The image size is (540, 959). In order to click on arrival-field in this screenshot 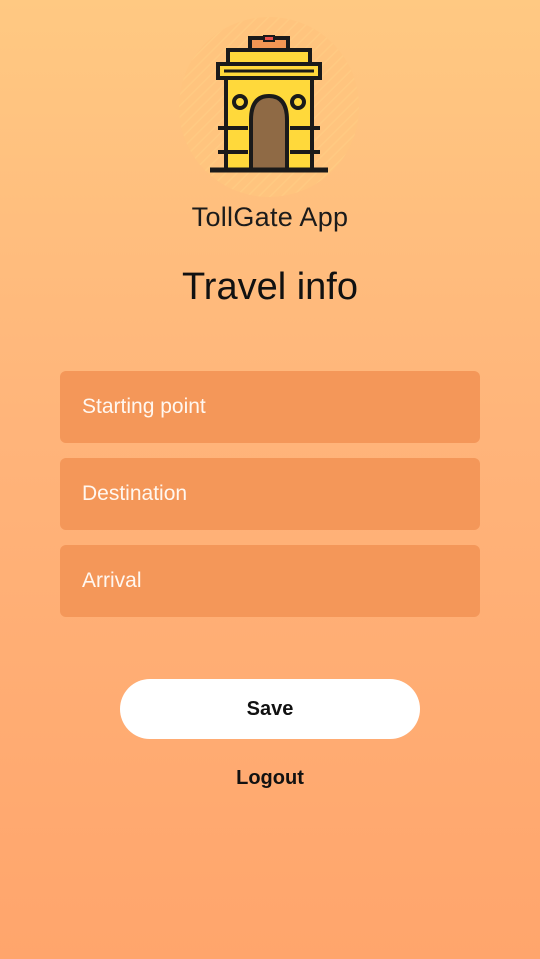, I will do `click(270, 581)`.